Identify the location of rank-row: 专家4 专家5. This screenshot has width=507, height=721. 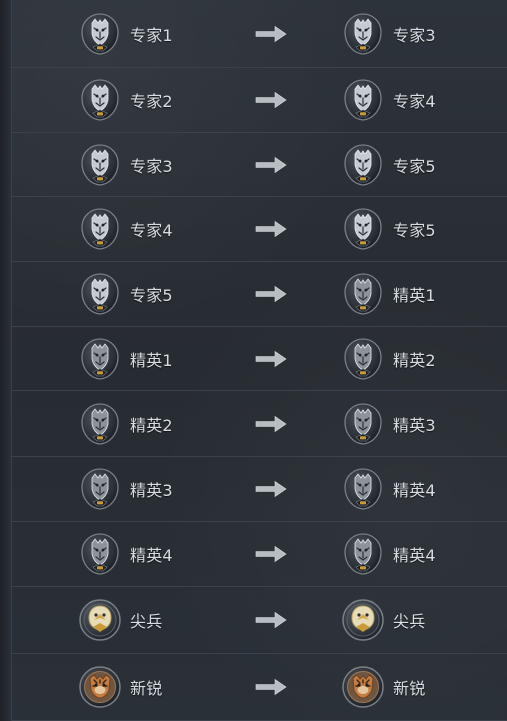
(259, 229).